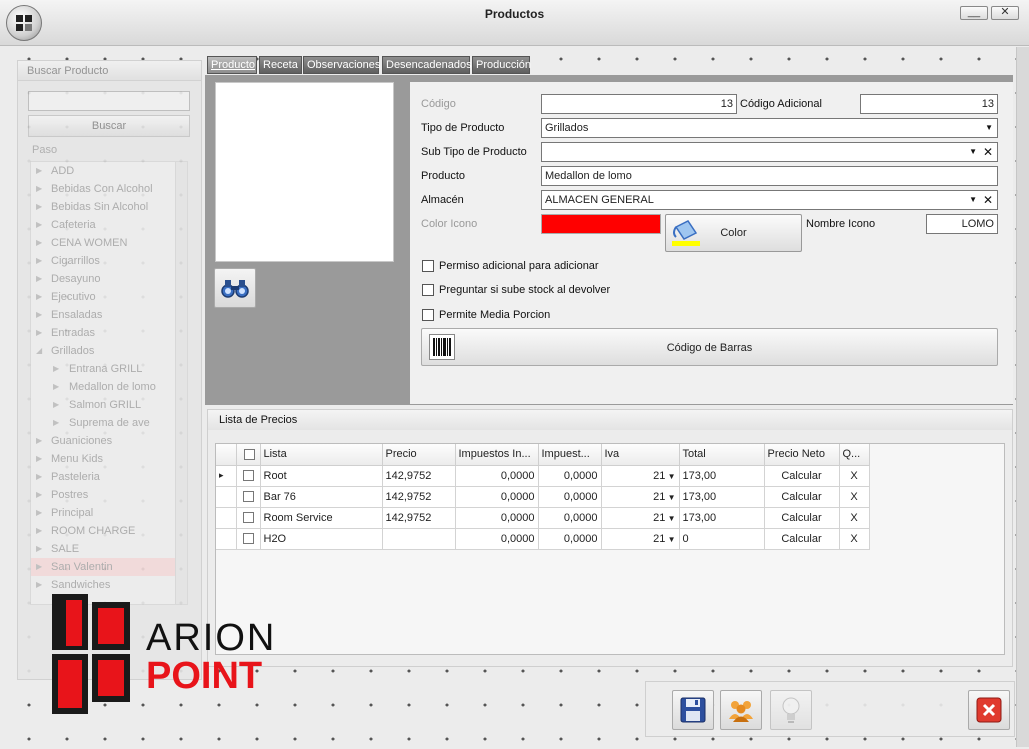 Image resolution: width=1029 pixels, height=749 pixels. What do you see at coordinates (640, 497) in the screenshot?
I see `cell-iva: 21 ▼` at bounding box center [640, 497].